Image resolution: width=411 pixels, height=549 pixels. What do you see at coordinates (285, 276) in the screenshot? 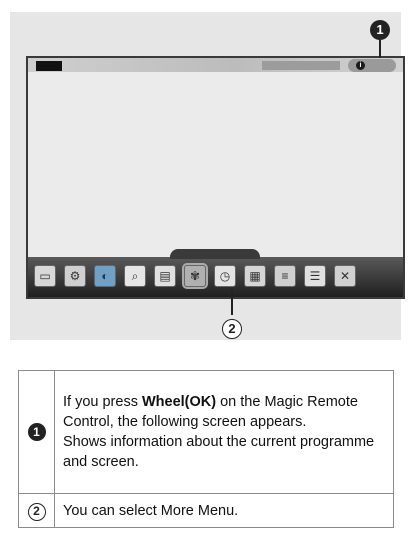
I see `user-guide-icon: ≡` at bounding box center [285, 276].